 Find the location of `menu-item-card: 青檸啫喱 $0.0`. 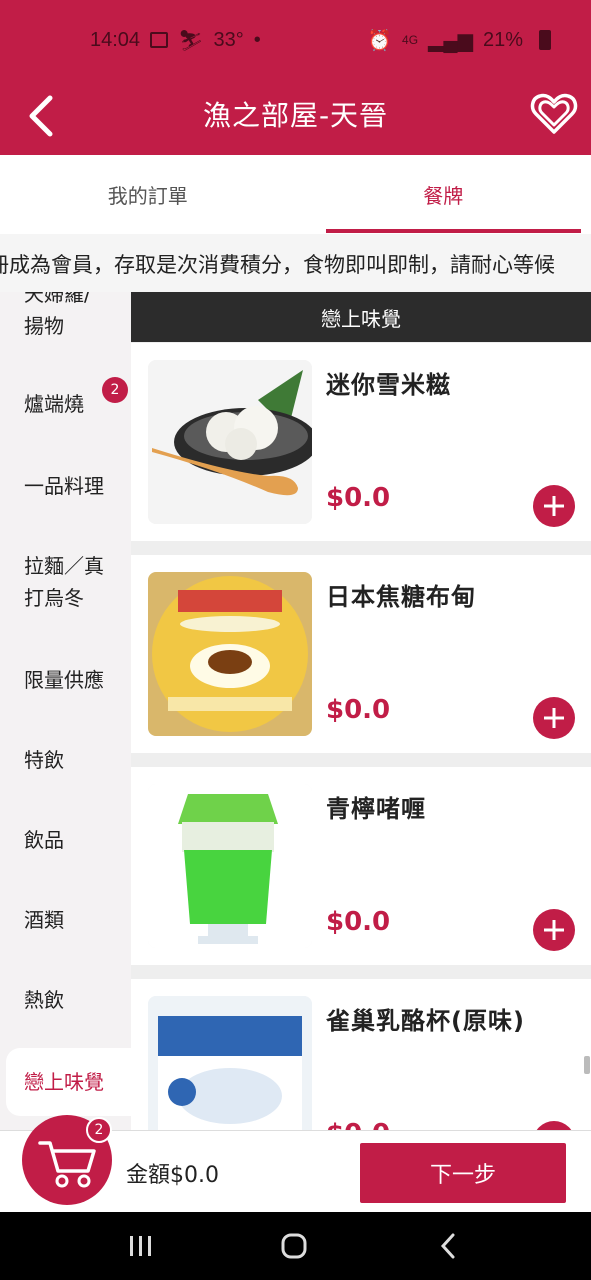

menu-item-card: 青檸啫喱 $0.0 is located at coordinates (361, 866).